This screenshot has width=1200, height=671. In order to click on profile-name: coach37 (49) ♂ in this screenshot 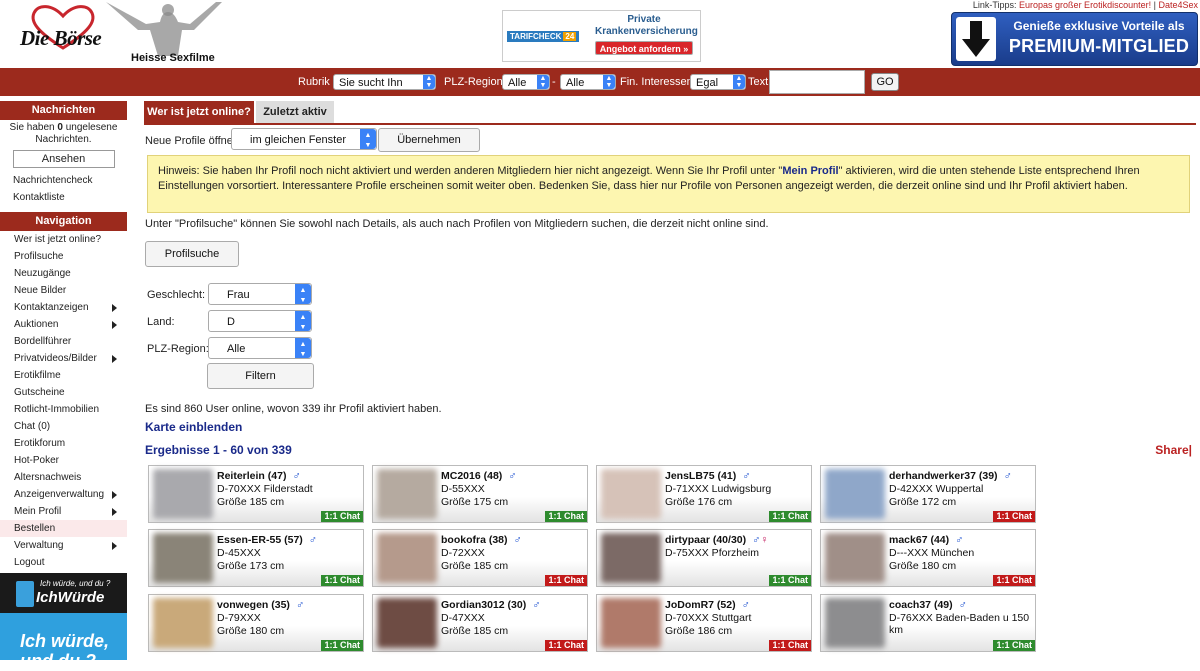, I will do `click(928, 605)`.